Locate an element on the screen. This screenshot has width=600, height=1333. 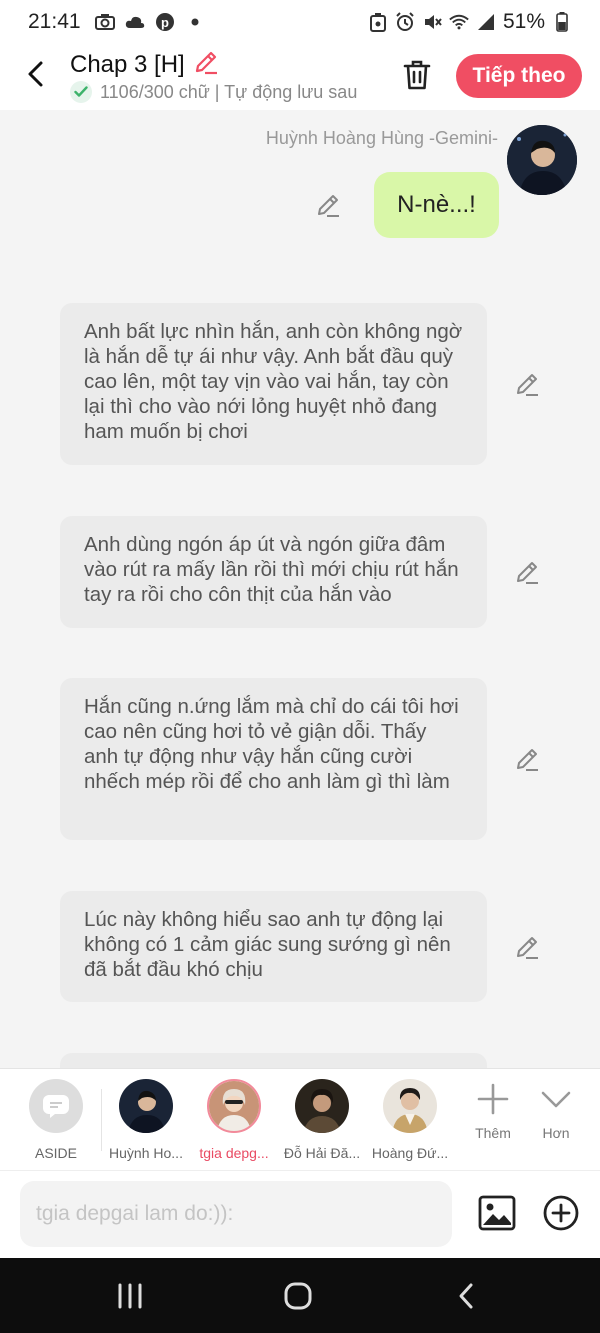
back-button is located at coordinates (35, 74).